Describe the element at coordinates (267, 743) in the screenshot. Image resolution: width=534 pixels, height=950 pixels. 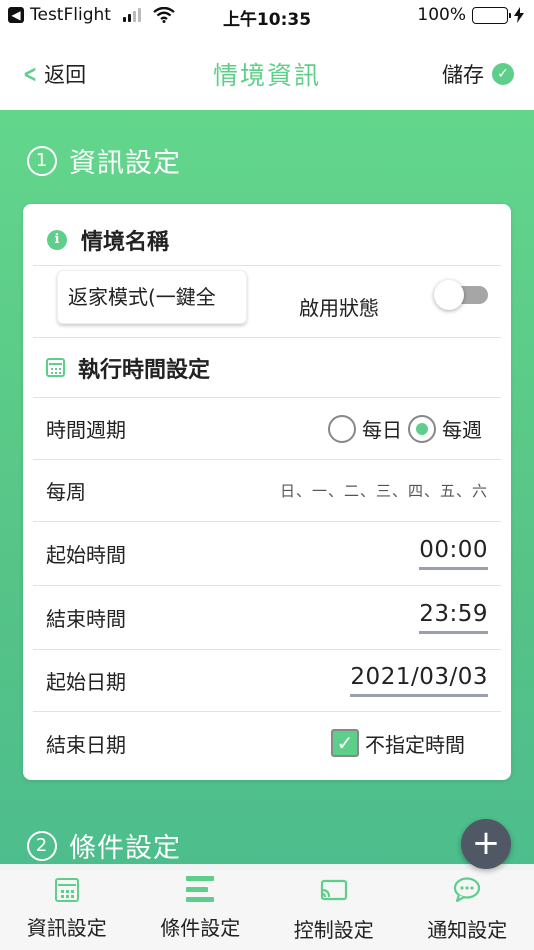
I see `end-date-row: 結束日期 ✓ 不指定時間` at that location.